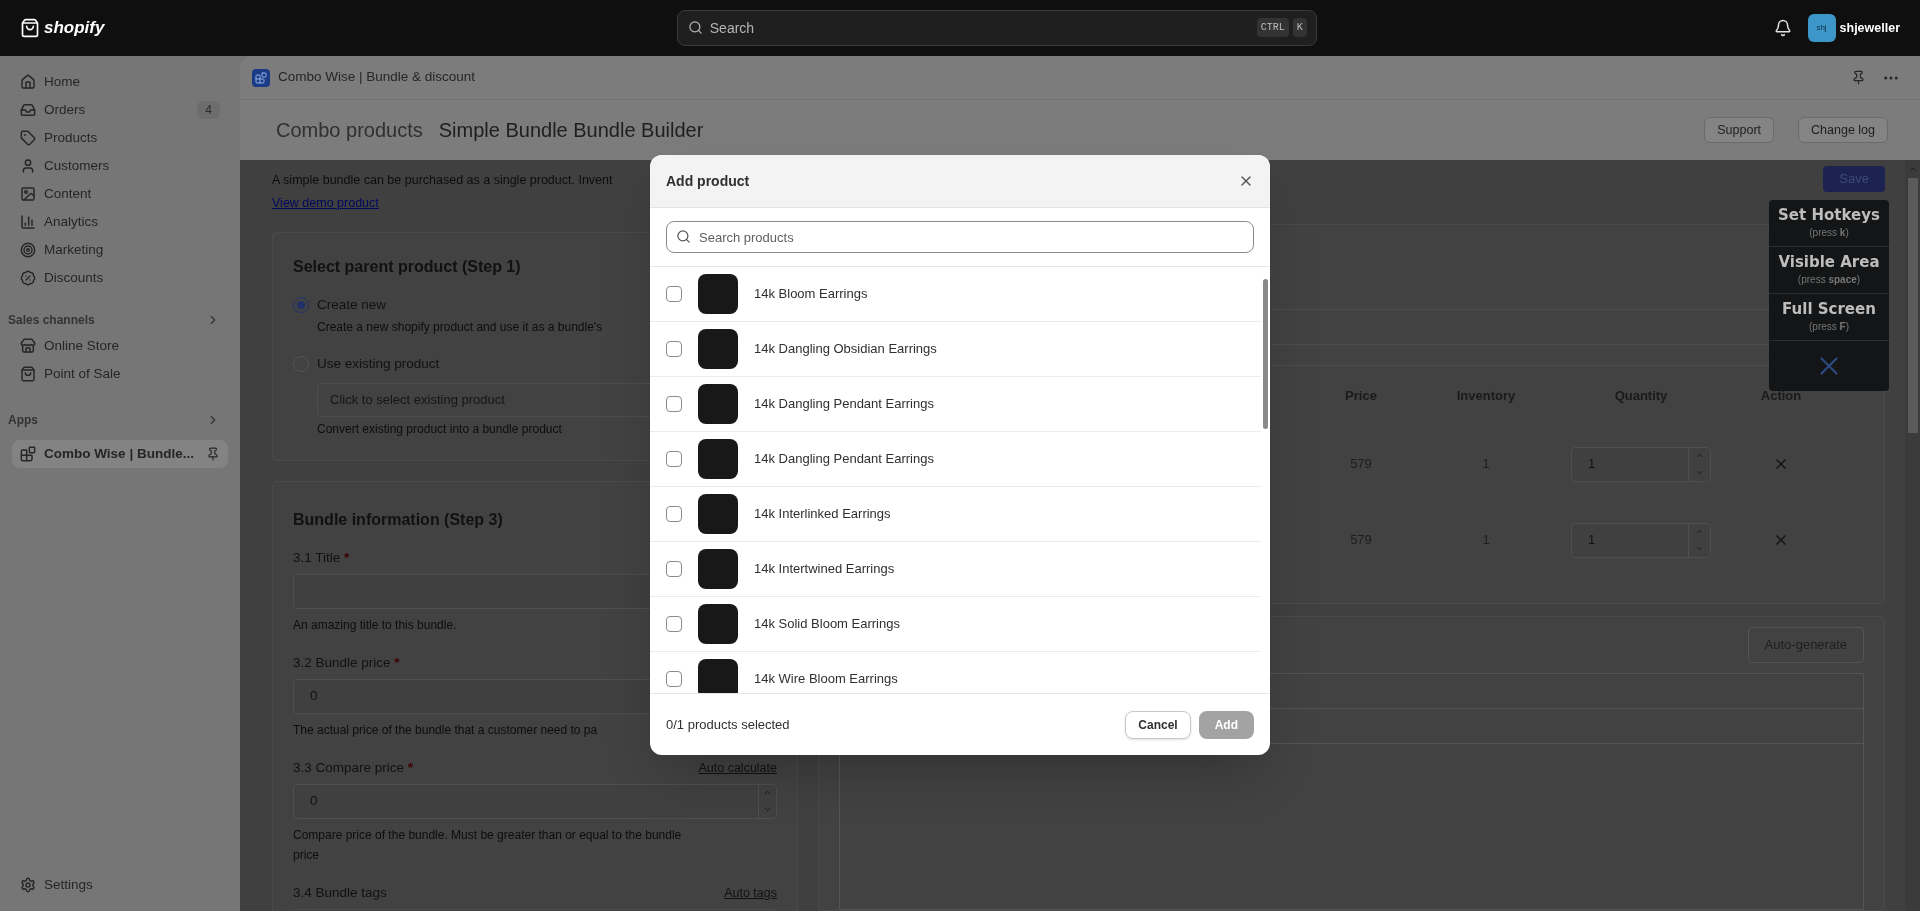 The image size is (1920, 911). What do you see at coordinates (23, 420) in the screenshot?
I see `section-title: Apps` at bounding box center [23, 420].